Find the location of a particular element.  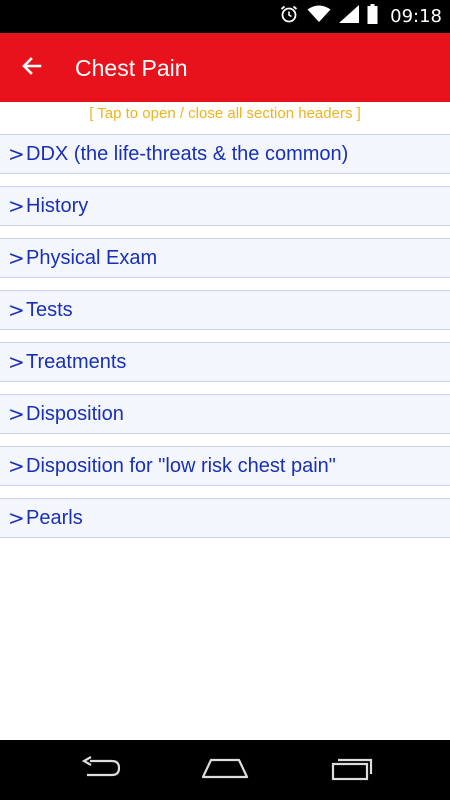

nav-recents-button is located at coordinates (351, 770).